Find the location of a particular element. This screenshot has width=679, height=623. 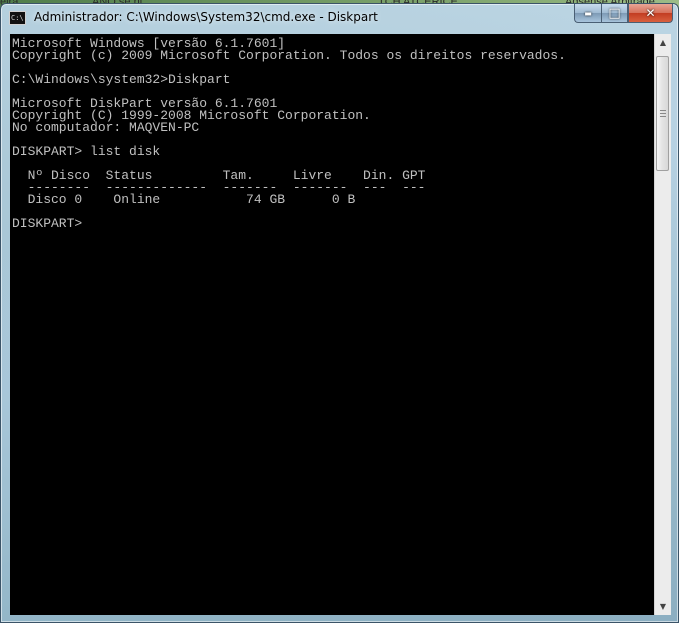

arrow-up-icon: ▲ is located at coordinates (663, 42).